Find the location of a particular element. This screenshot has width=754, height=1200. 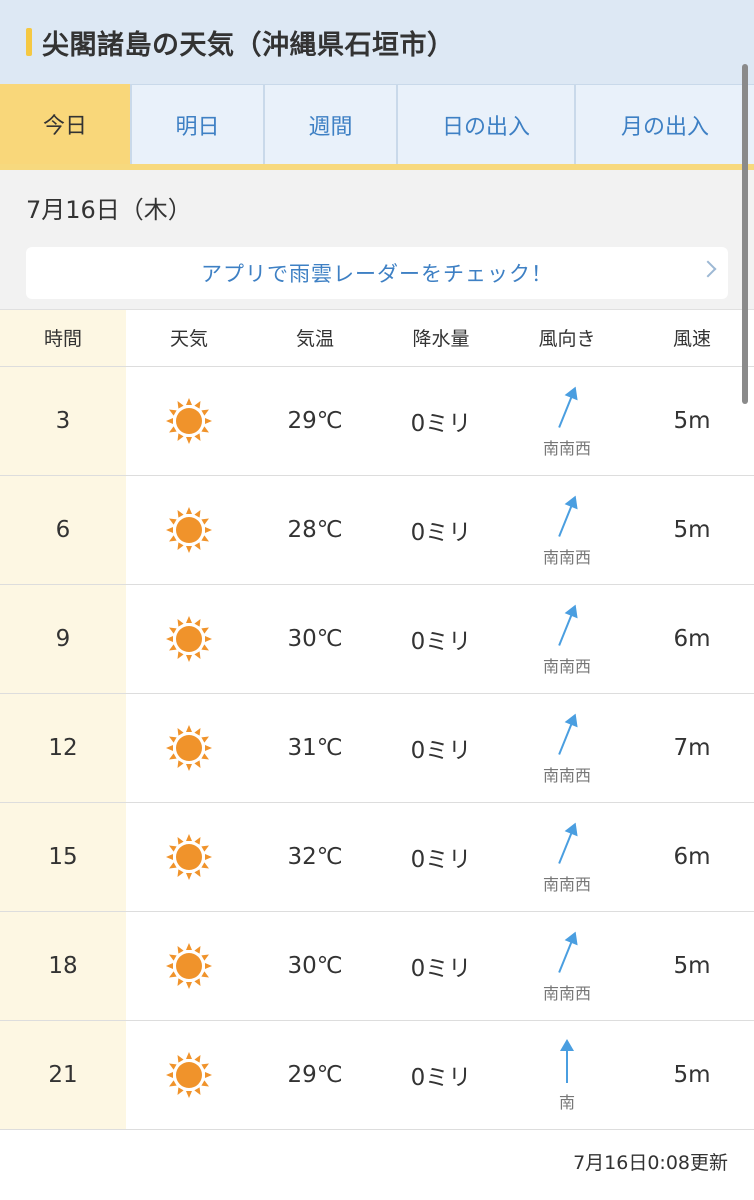

table-header-row: 時間 天気 気温 降水量 風向き 風速 is located at coordinates (377, 338).